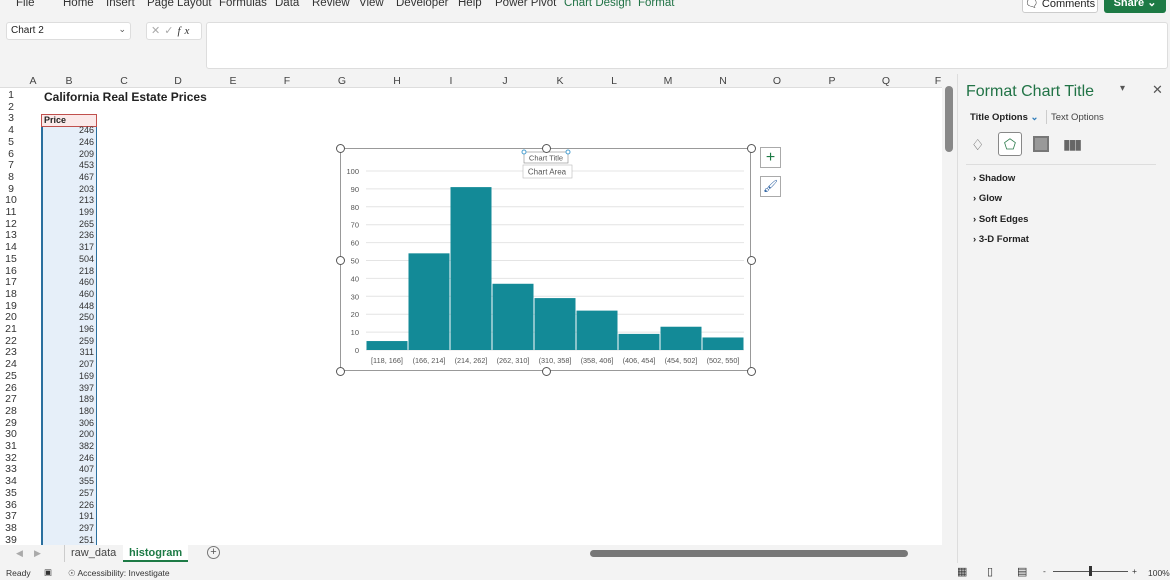 Image resolution: width=1170 pixels, height=580 pixels. What do you see at coordinates (451, 81) in the screenshot?
I see `column-header: I` at bounding box center [451, 81].